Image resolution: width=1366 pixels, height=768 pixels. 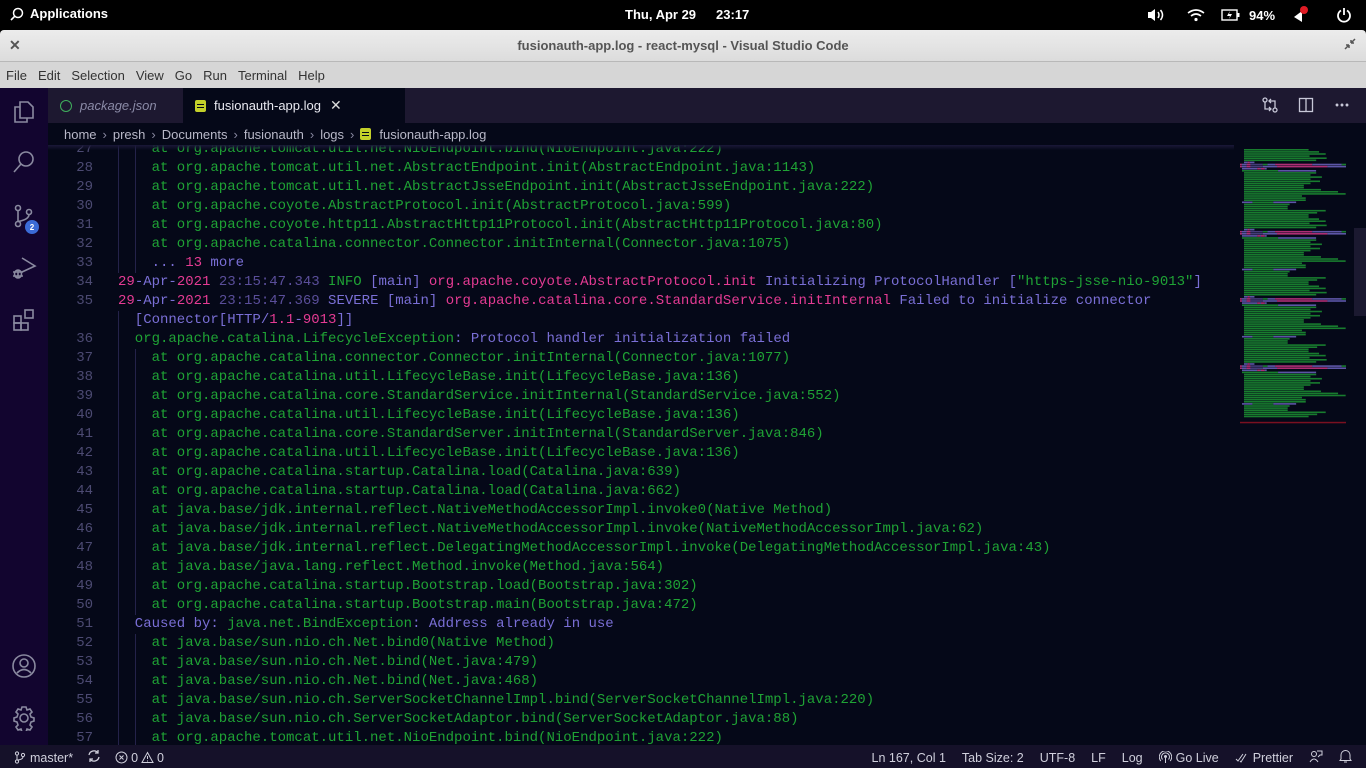 What do you see at coordinates (24, 216) in the screenshot?
I see `source-control-button: 2` at bounding box center [24, 216].